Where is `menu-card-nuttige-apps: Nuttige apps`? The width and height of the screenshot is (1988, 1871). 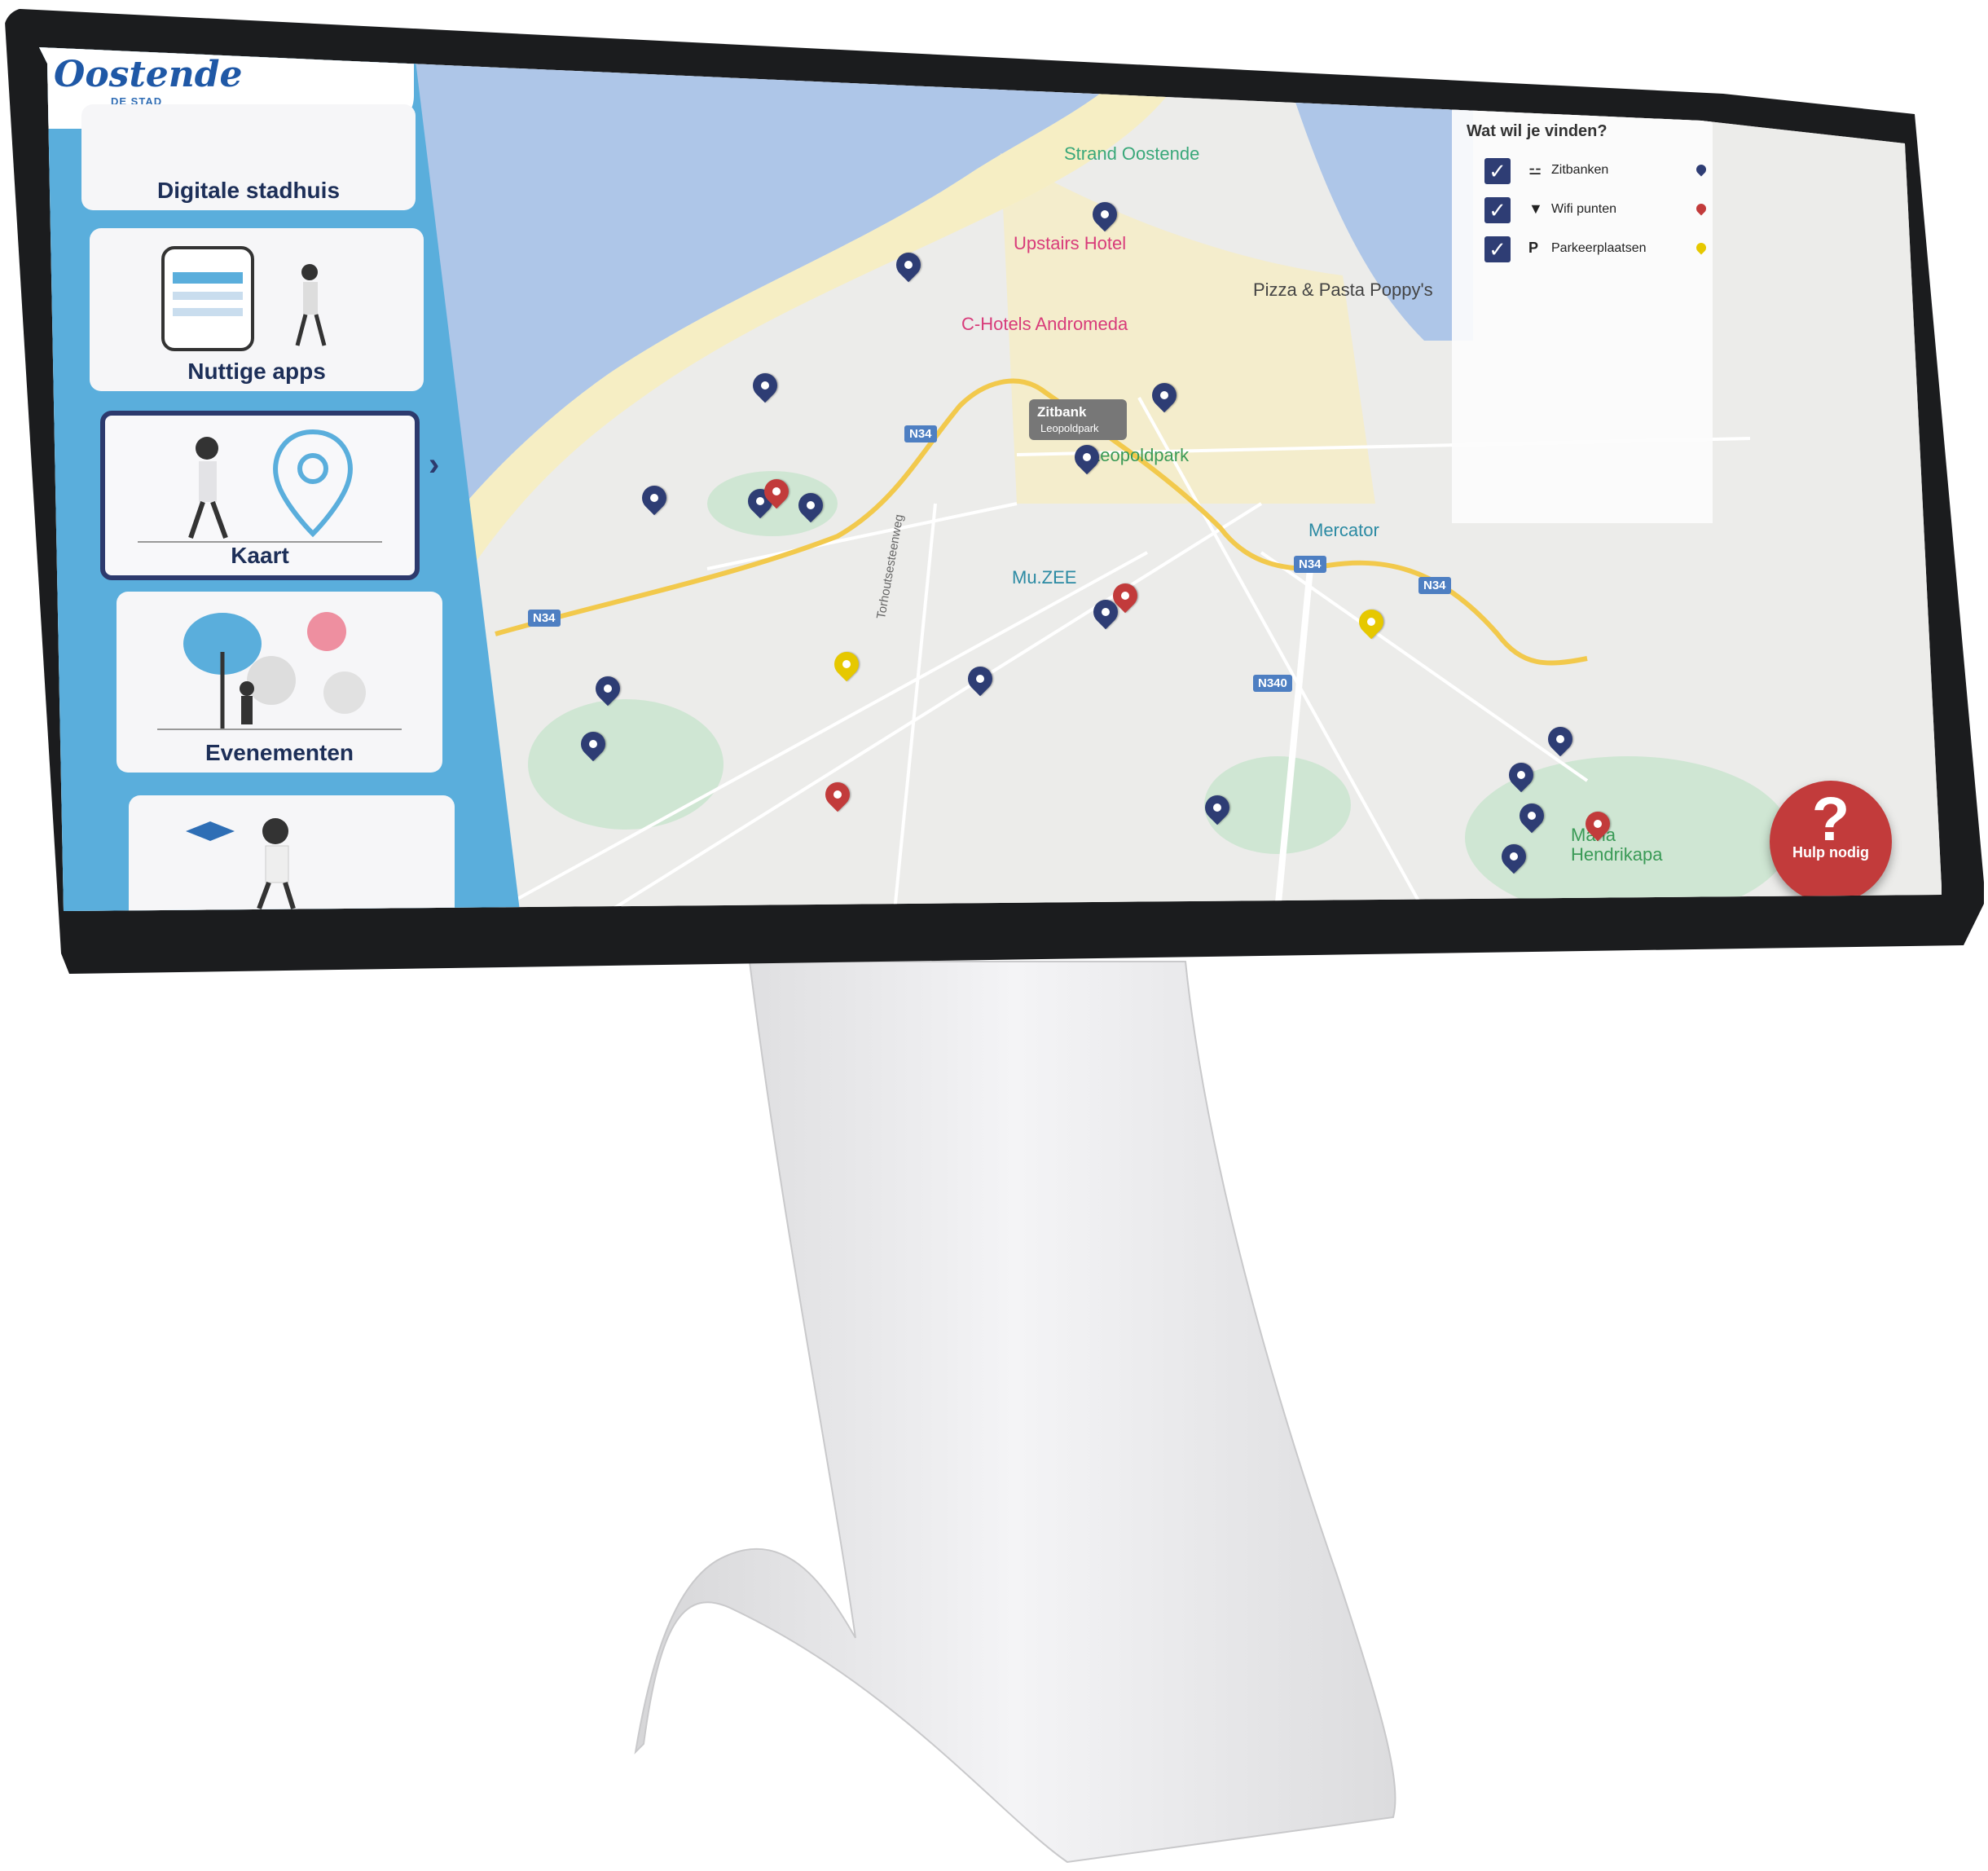 menu-card-nuttige-apps: Nuttige apps is located at coordinates (257, 309).